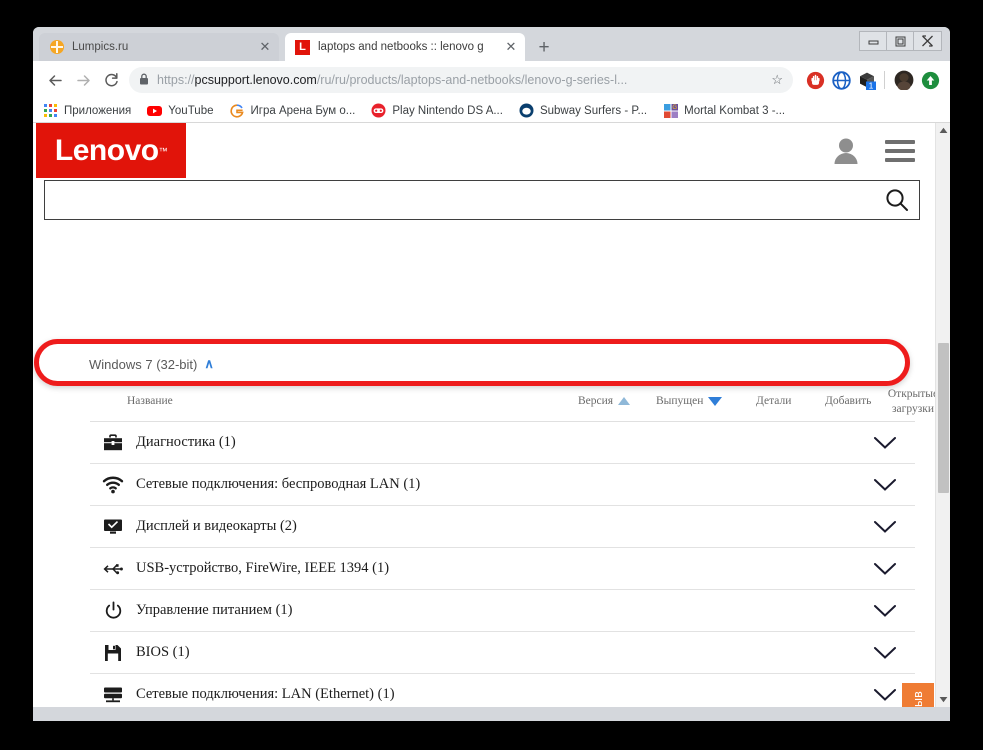 The height and width of the screenshot is (750, 983). Describe the element at coordinates (871, 86) in the screenshot. I see `svg-text: 1` at that location.